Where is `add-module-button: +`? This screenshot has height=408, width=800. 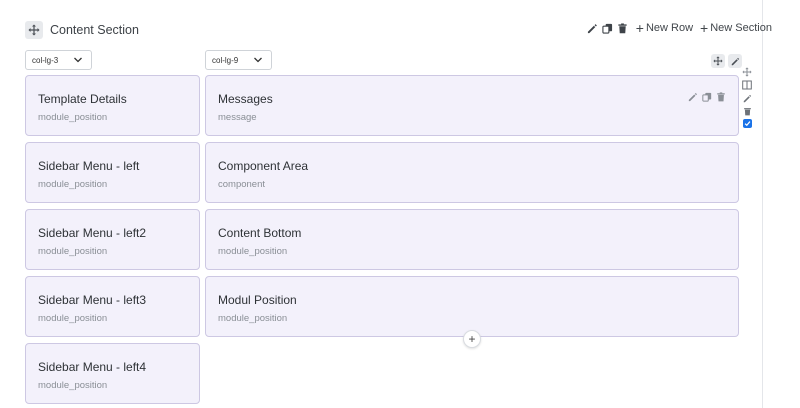 add-module-button: + is located at coordinates (472, 339).